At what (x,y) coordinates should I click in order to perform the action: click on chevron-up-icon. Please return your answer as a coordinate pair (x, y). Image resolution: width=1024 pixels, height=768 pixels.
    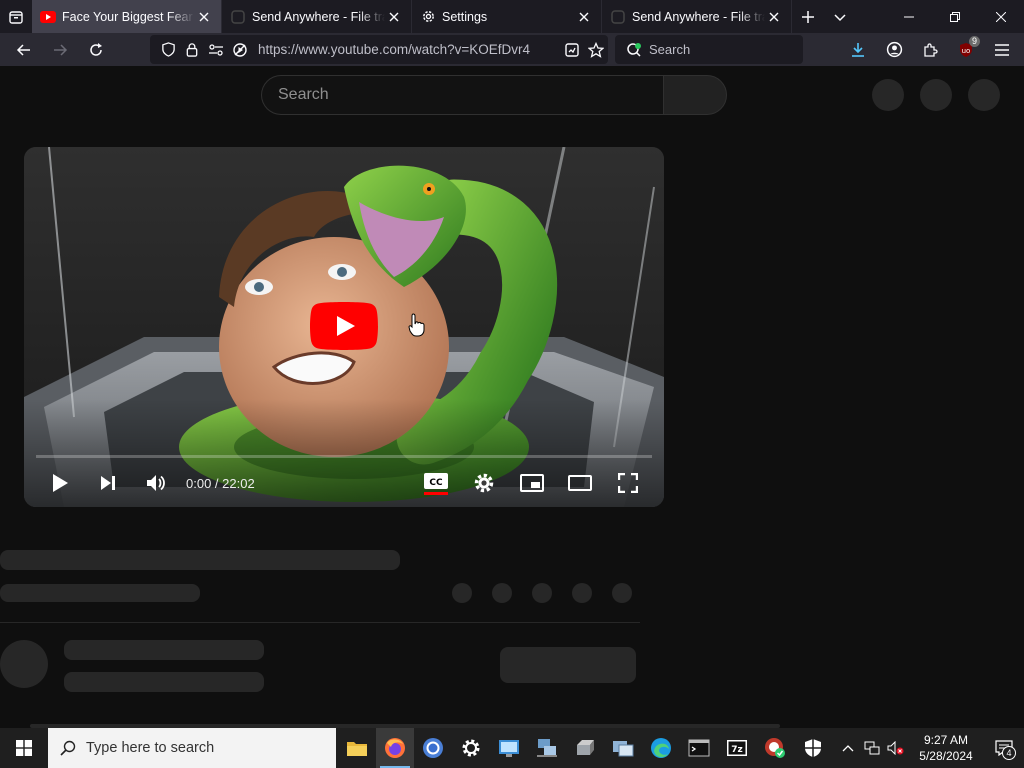
    Looking at the image, I should click on (848, 748).